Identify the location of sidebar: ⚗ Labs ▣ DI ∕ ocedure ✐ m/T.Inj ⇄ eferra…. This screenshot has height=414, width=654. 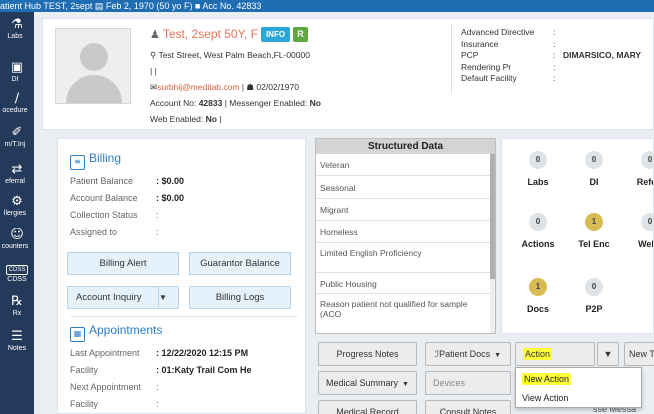
(17, 213).